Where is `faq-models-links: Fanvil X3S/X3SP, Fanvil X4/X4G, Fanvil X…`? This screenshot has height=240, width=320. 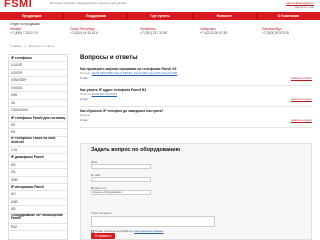
faq-models-links: Fanvil X3S/X3SP, Fanvil X4/X4G, Fanvil X… is located at coordinates (134, 73).